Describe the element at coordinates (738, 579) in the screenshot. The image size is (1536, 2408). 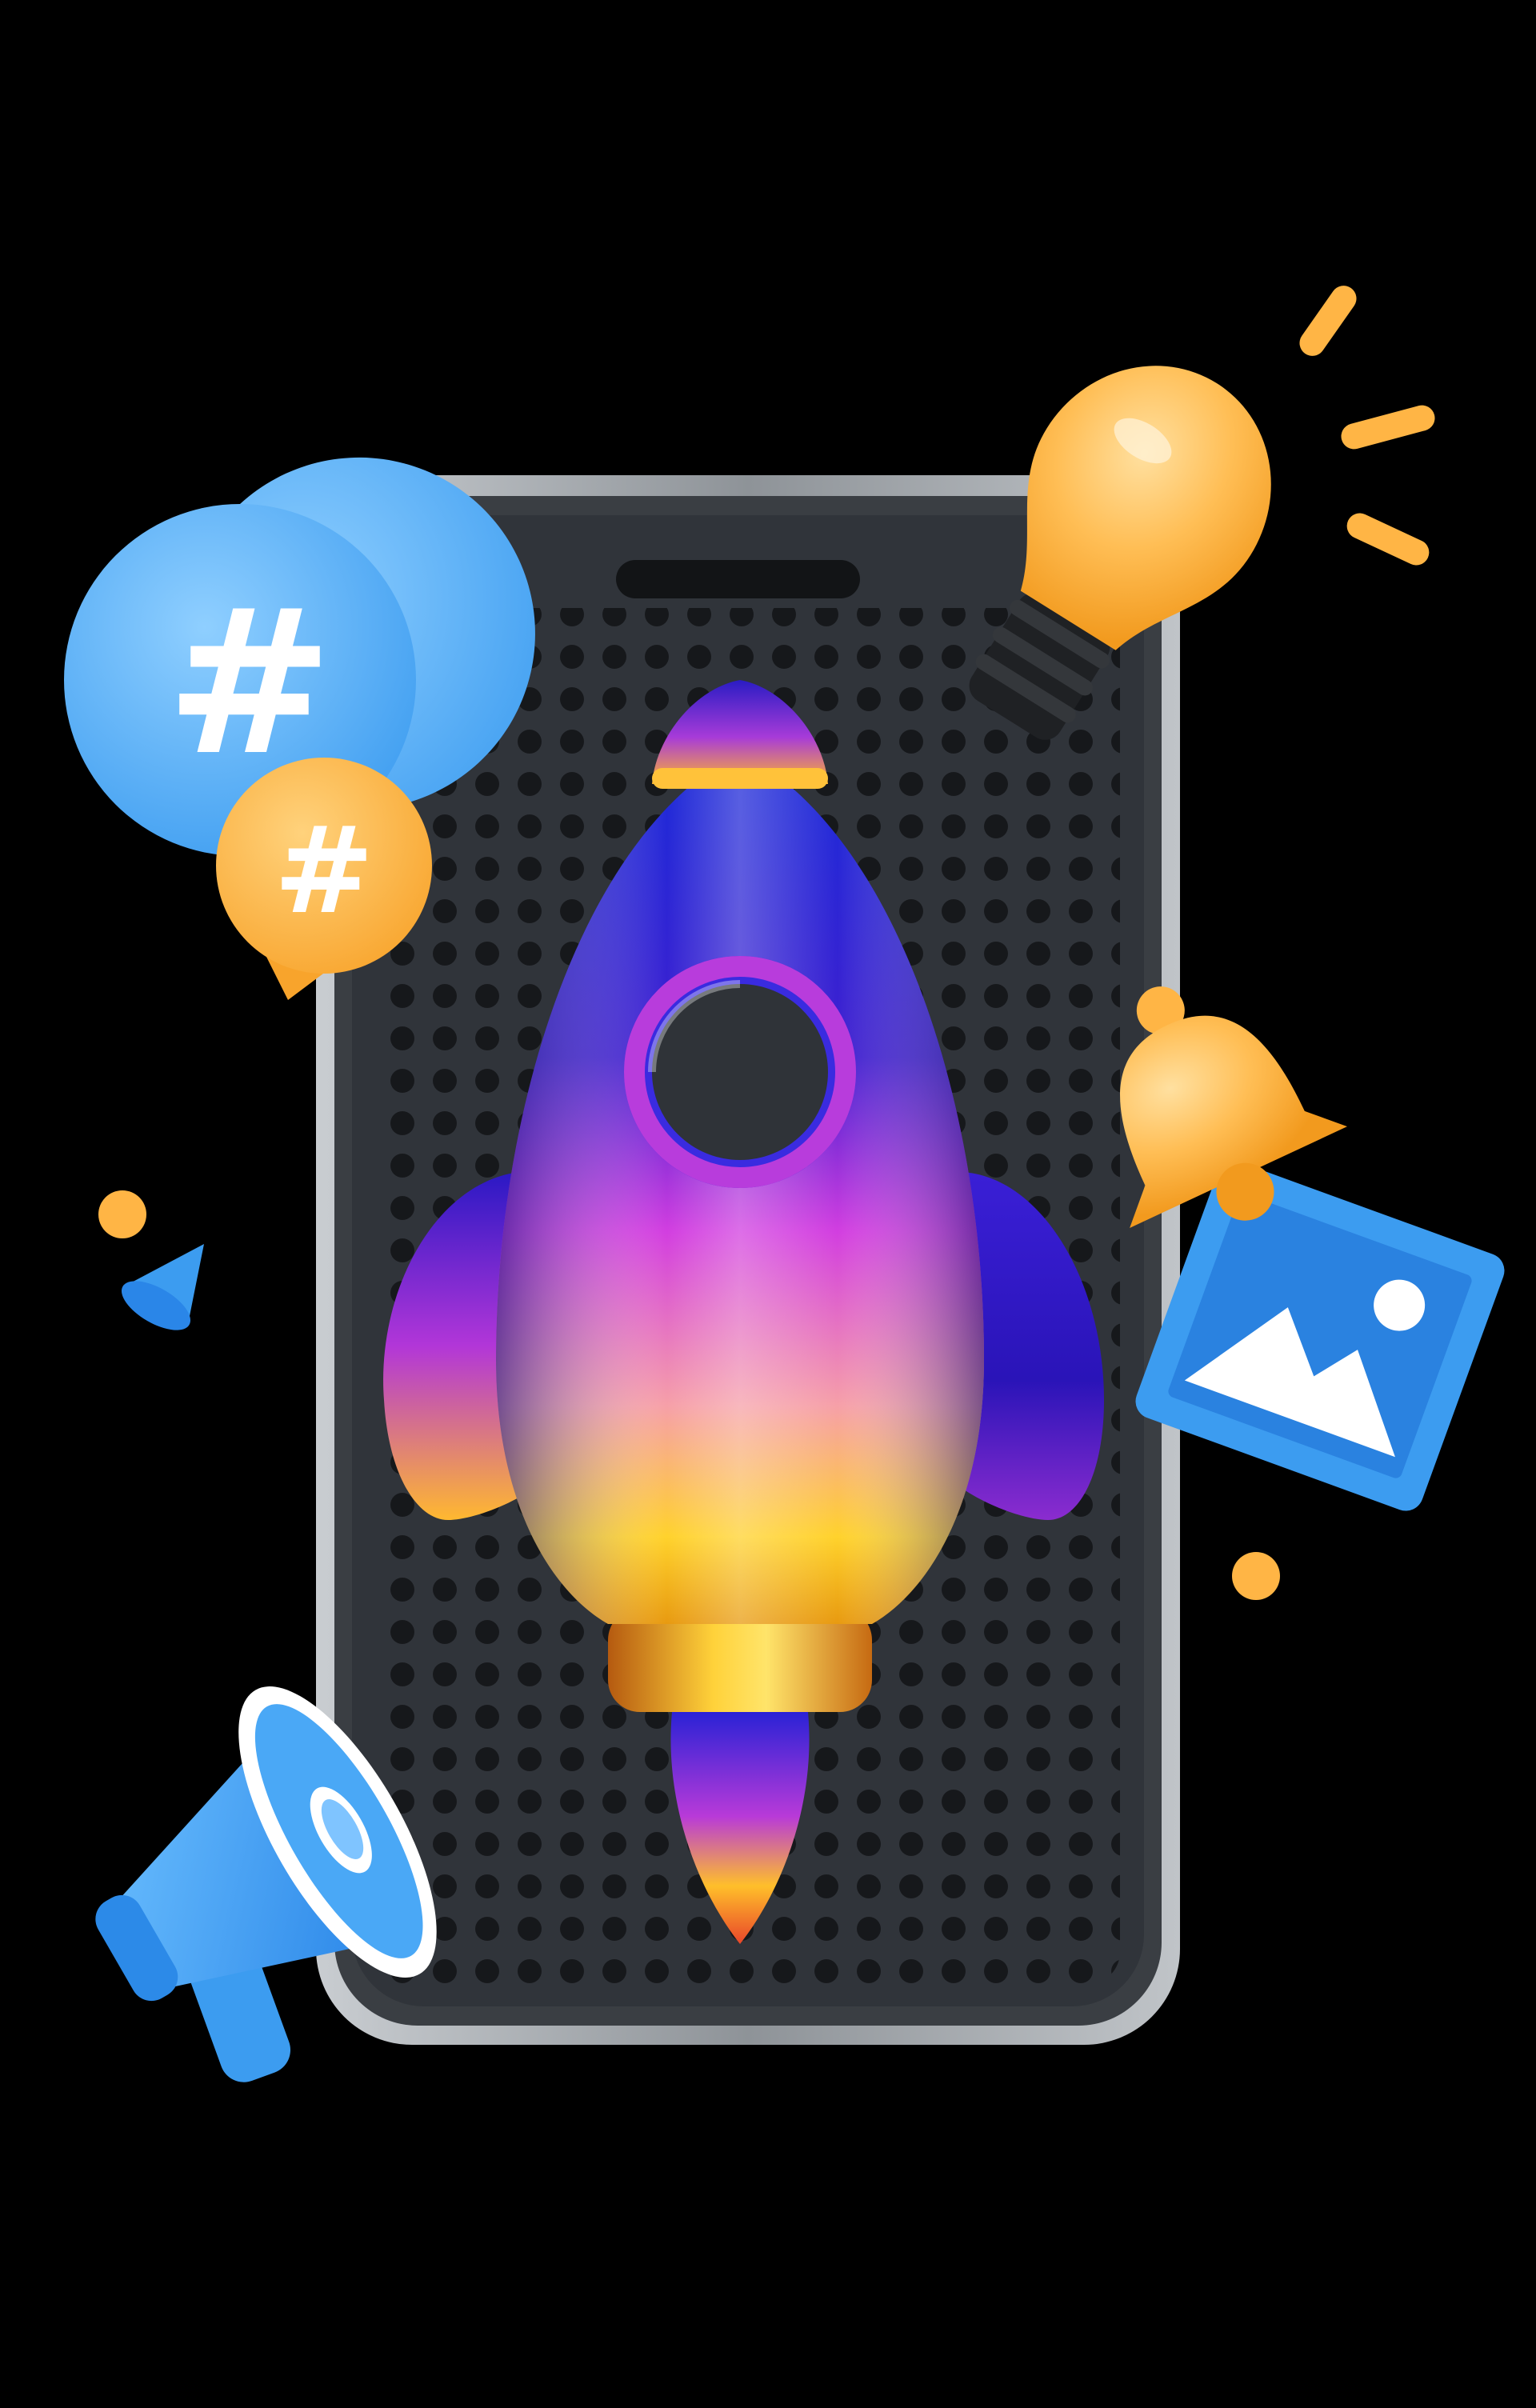
I see `phone-speaker-notch` at that location.